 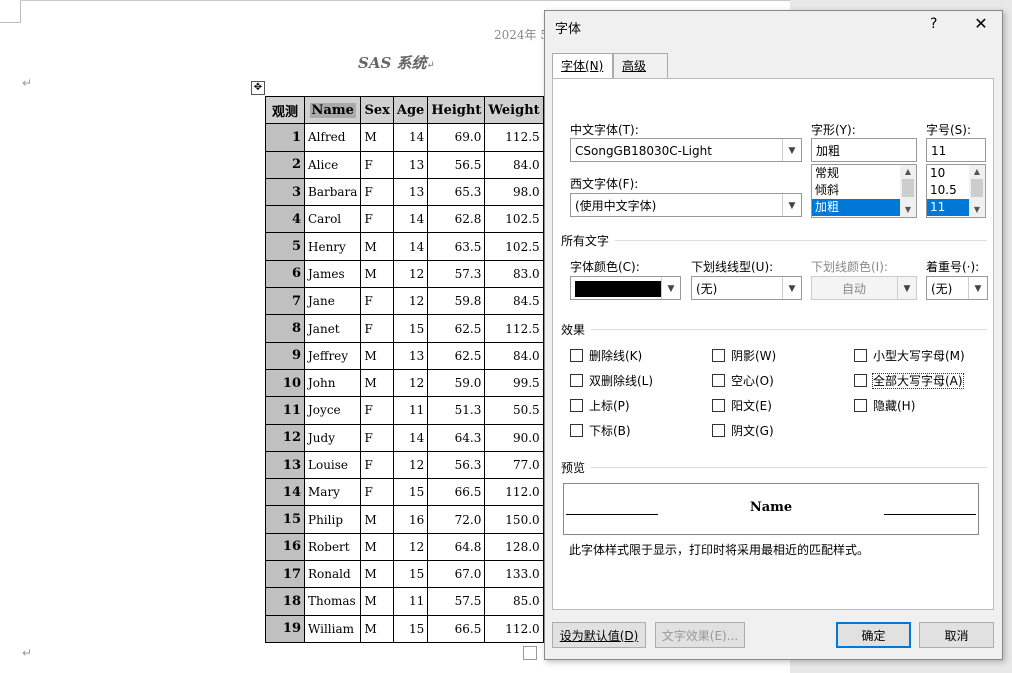 I want to click on set-default-button: 设为默认值(D), so click(x=599, y=635).